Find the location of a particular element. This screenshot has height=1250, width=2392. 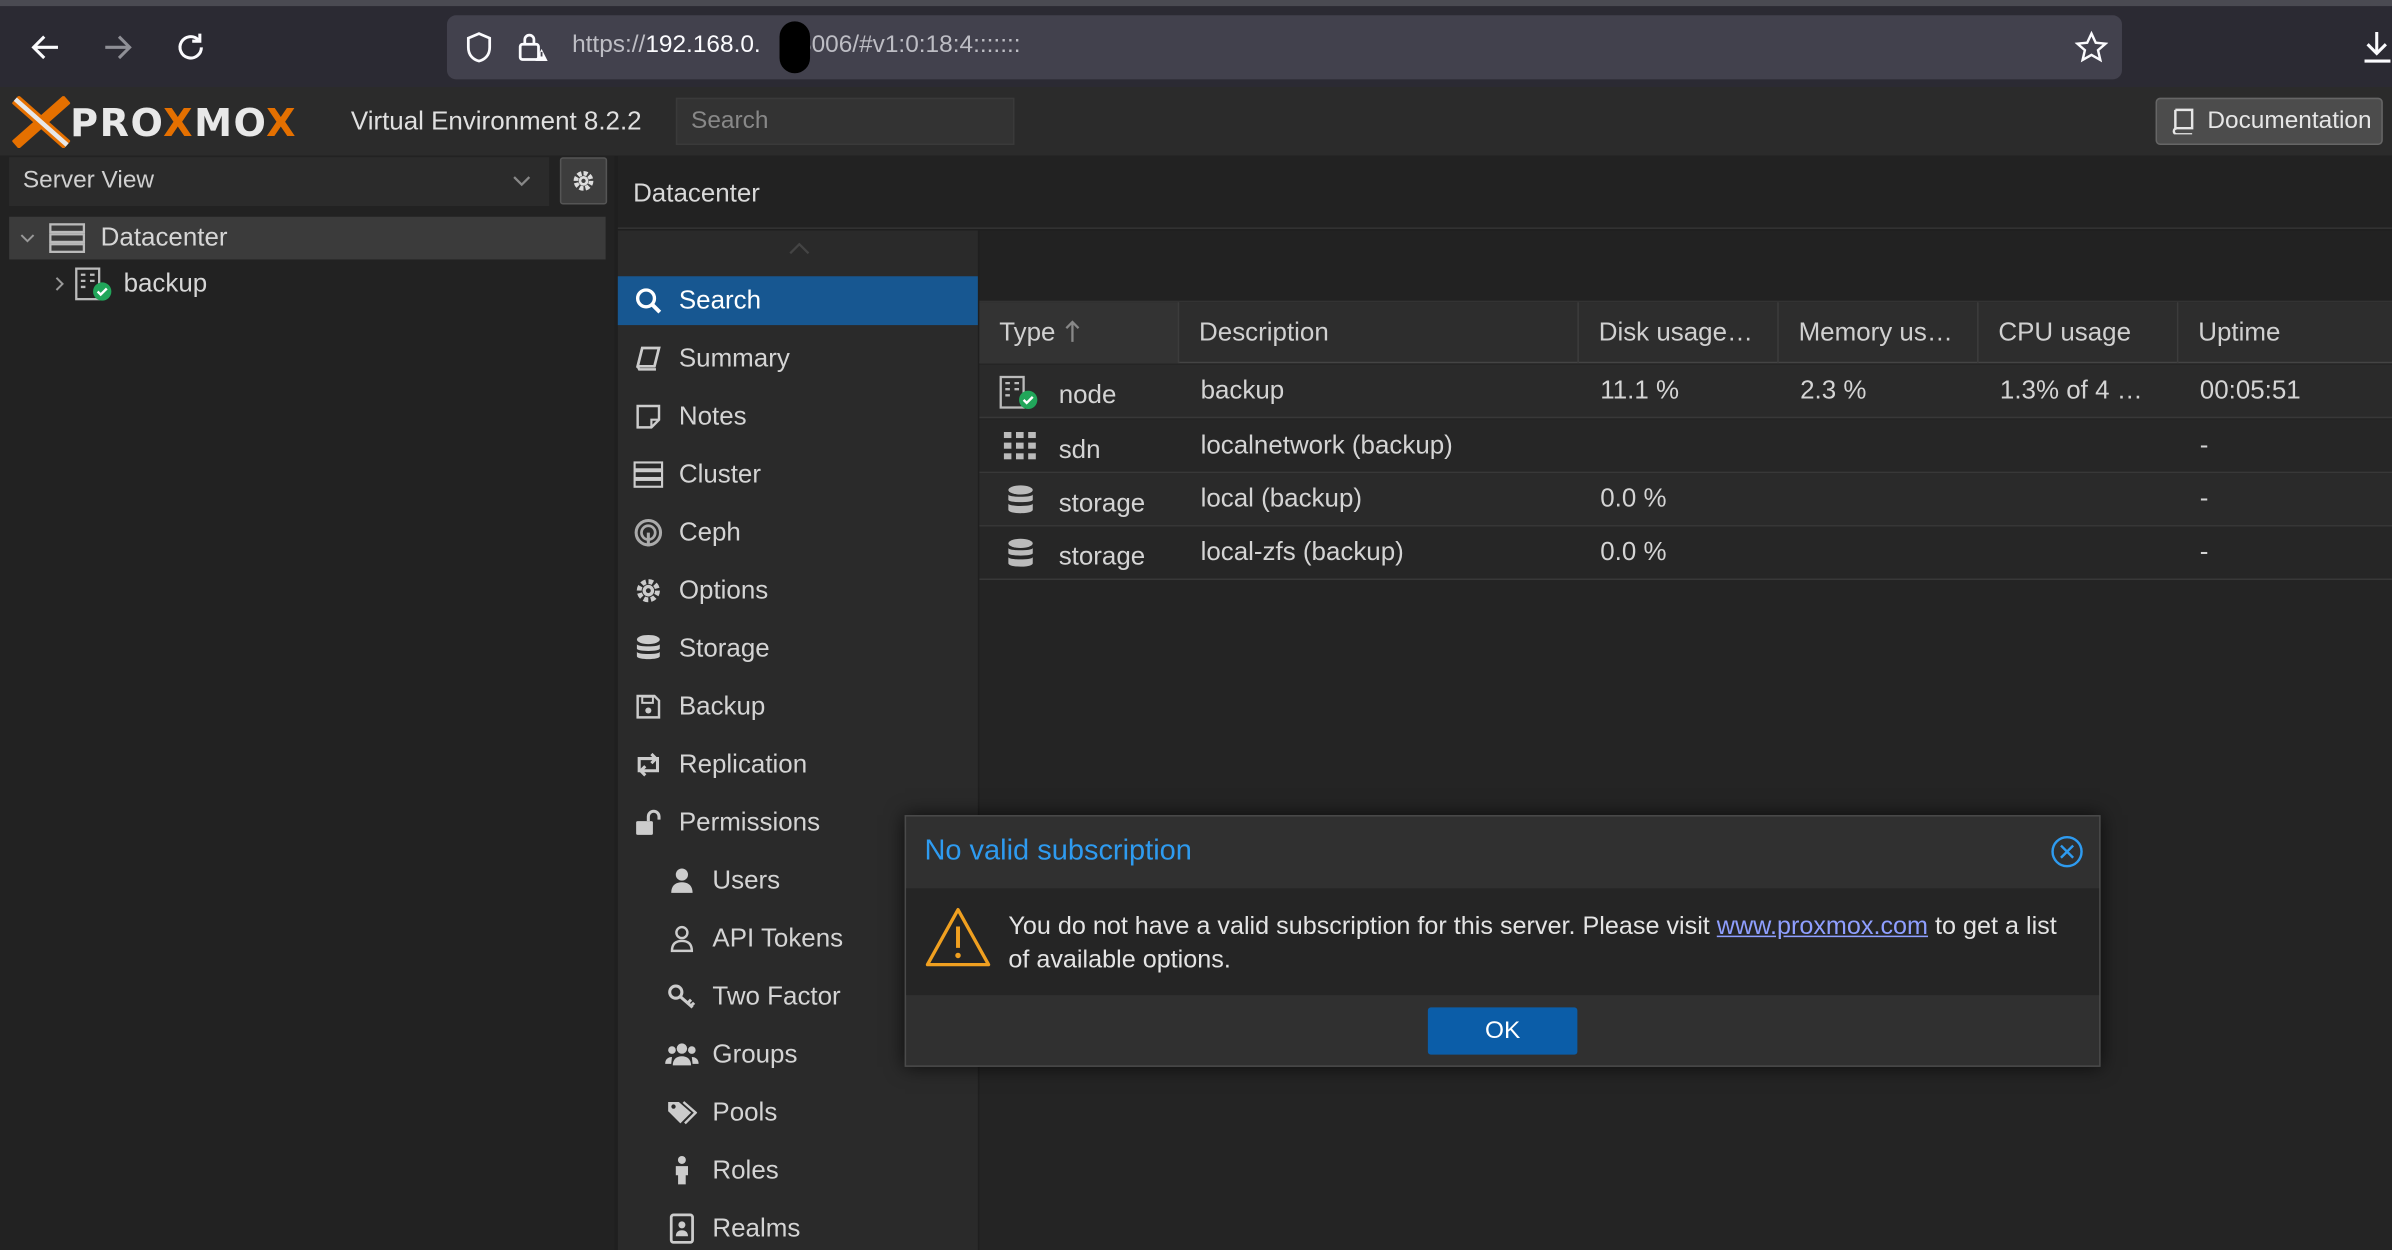

sticky-note-icon is located at coordinates (648, 416).